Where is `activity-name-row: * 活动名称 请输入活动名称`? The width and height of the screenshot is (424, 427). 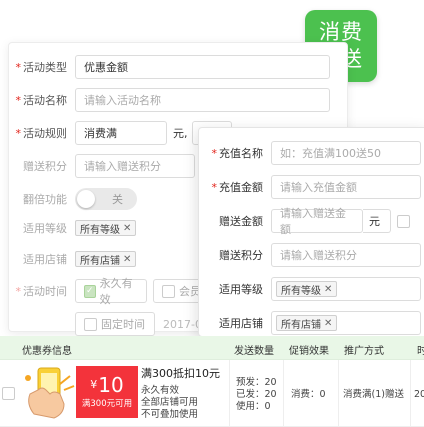 activity-name-row: * 活动名称 请输入活动名称 is located at coordinates (169, 100).